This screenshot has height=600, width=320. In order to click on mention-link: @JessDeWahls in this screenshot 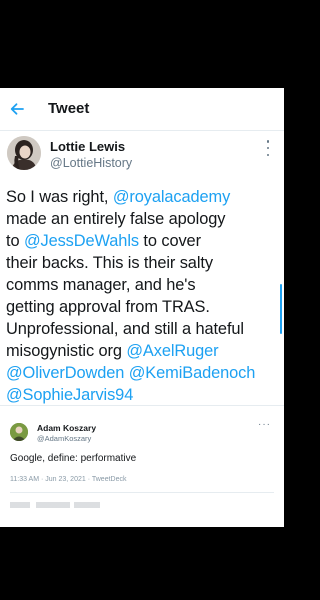, I will do `click(81, 241)`.